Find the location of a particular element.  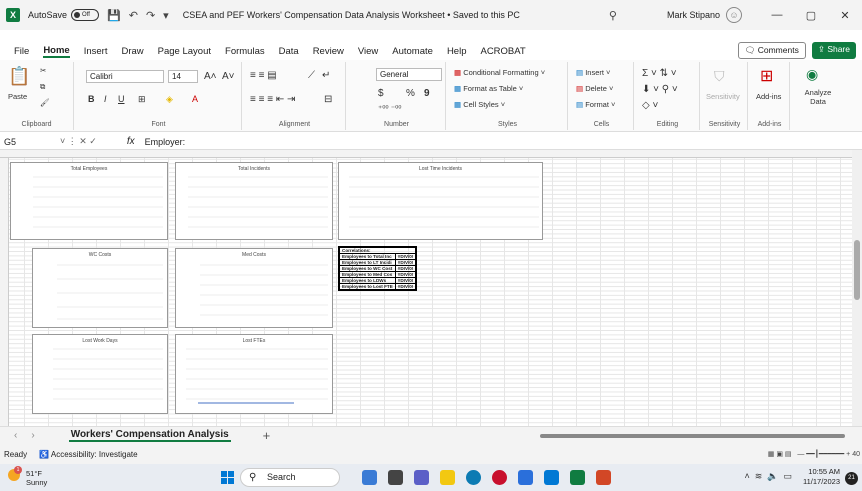

sheet-tab-active: Workers' Compensation Analysis is located at coordinates (149, 435).